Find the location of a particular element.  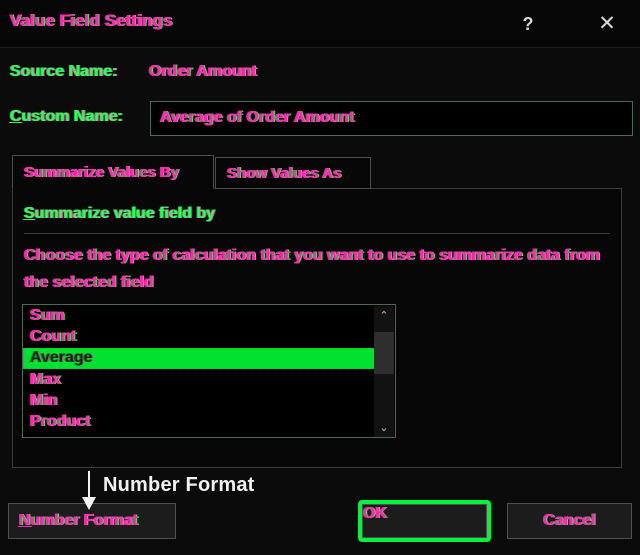

annotation-arrow-head is located at coordinates (89, 503).